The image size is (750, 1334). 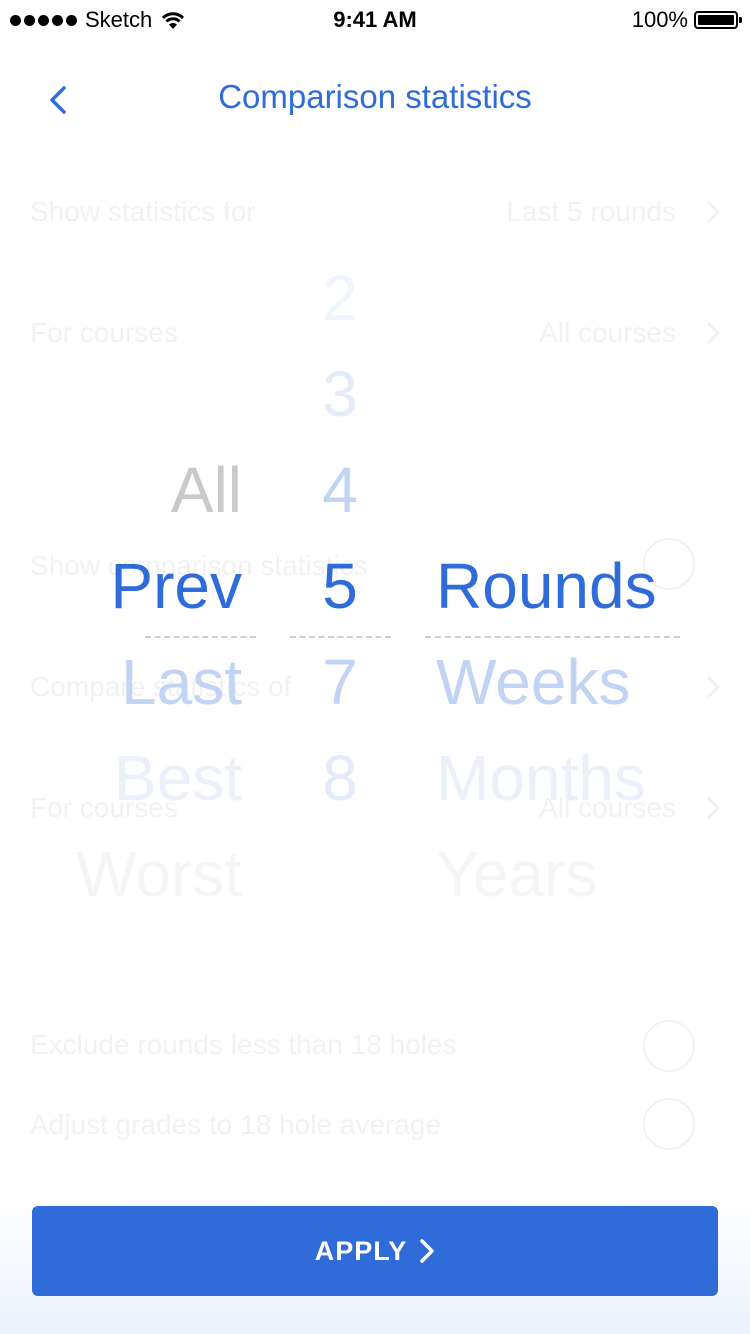 I want to click on picker-option: 2, so click(x=340, y=298).